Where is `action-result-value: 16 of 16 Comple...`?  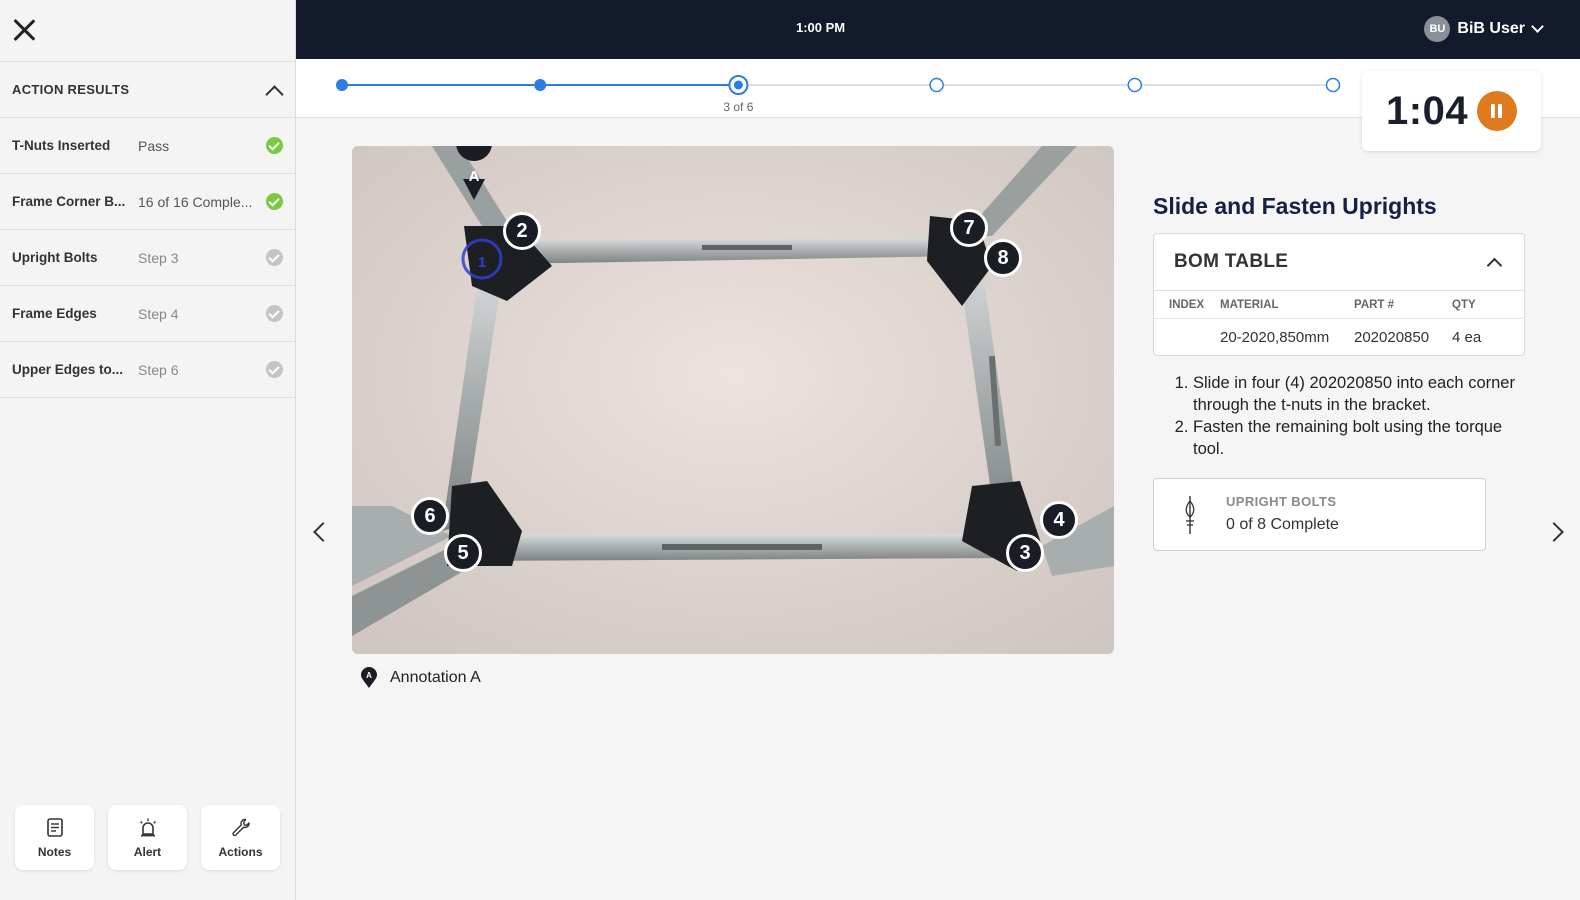
action-result-value: 16 of 16 Comple... is located at coordinates (195, 201).